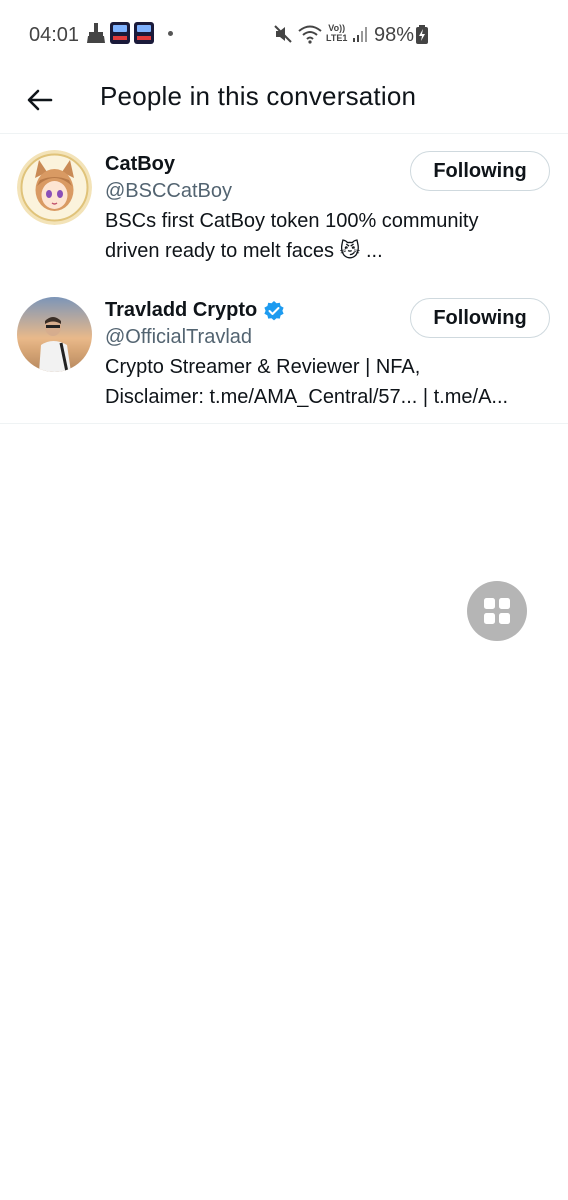 This screenshot has width=568, height=1200. I want to click on battery-charging-icon, so click(422, 34).